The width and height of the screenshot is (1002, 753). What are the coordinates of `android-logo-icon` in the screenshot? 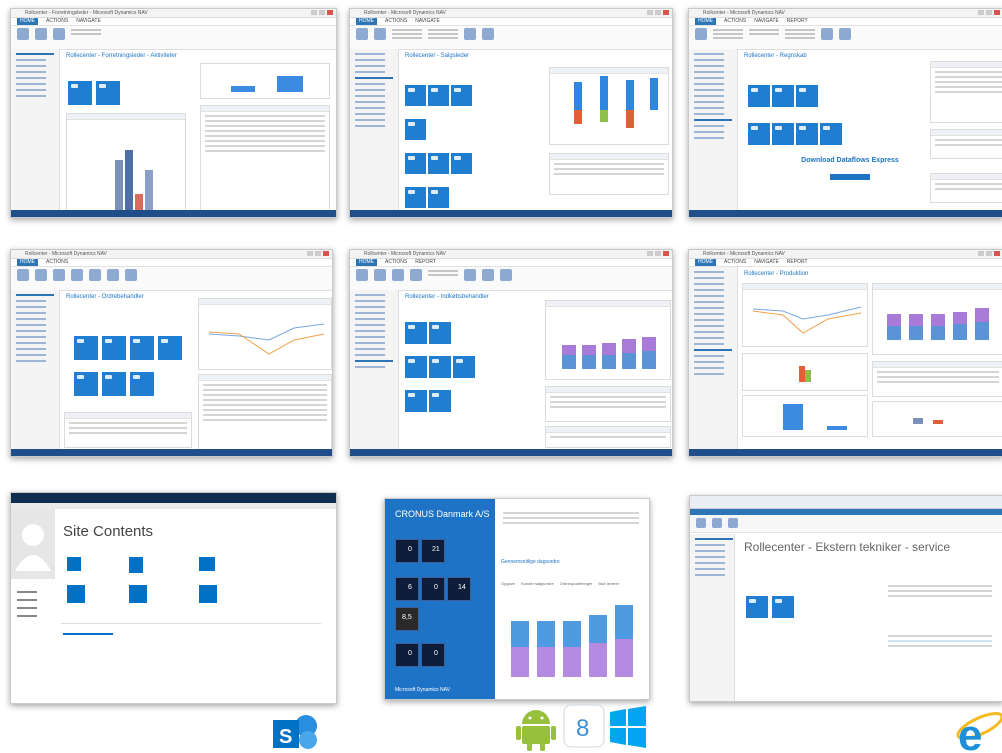 It's located at (536, 730).